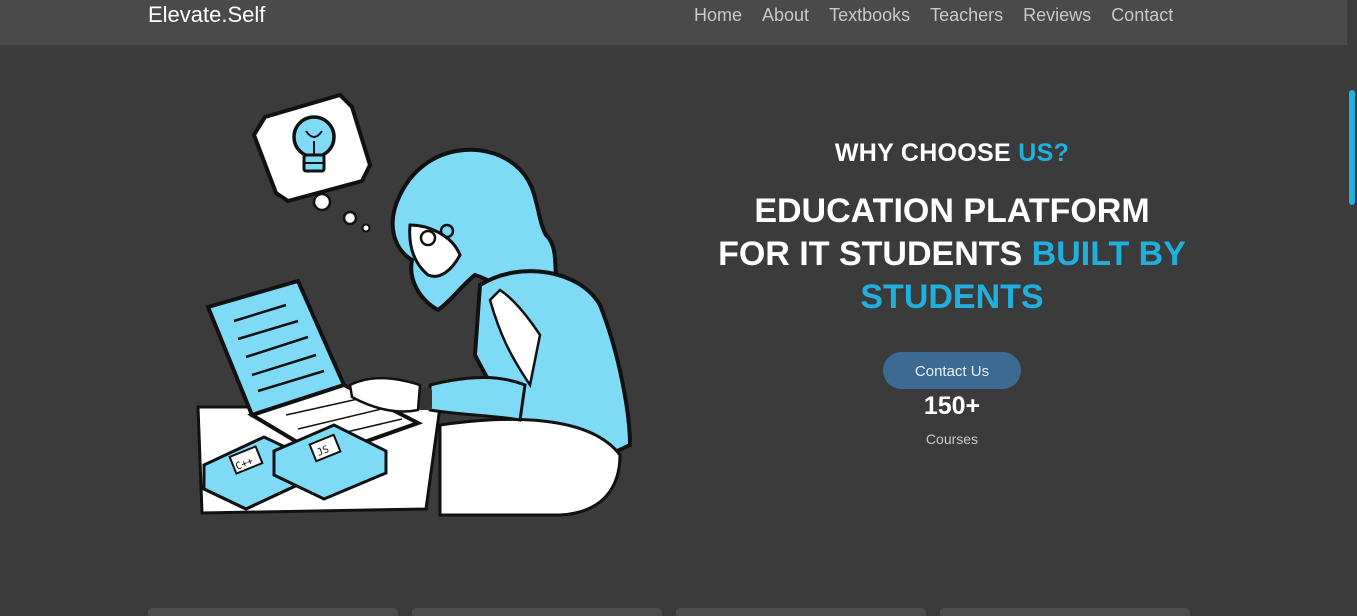 This screenshot has width=1357, height=616. Describe the element at coordinates (952, 370) in the screenshot. I see `contact-us-button: Contact Us` at that location.